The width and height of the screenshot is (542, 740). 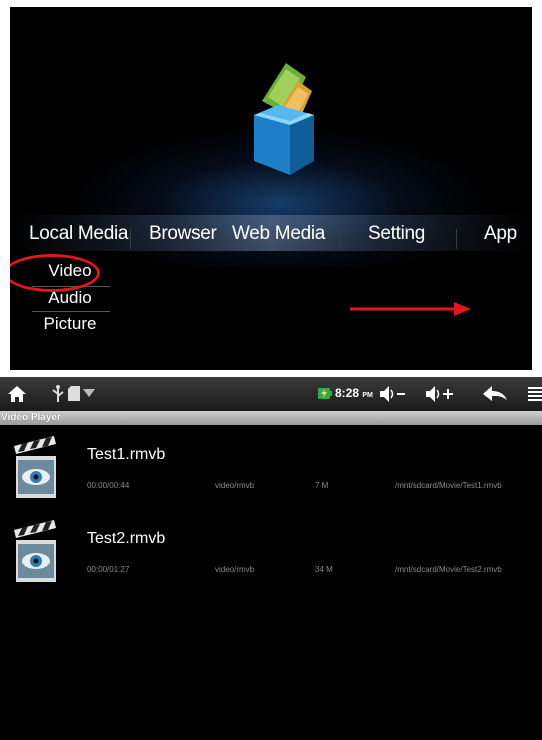 I want to click on clock-time: 8:28, so click(x=347, y=393).